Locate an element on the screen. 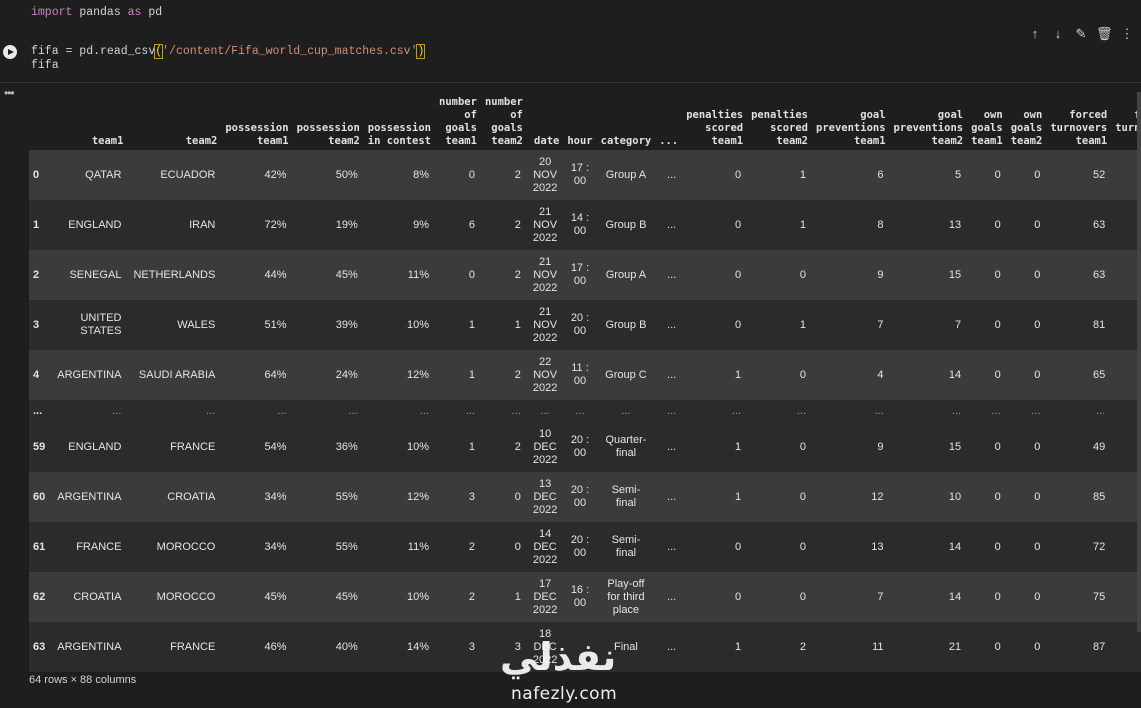 Image resolution: width=1141 pixels, height=708 pixels. keyword-as: as is located at coordinates (134, 12).